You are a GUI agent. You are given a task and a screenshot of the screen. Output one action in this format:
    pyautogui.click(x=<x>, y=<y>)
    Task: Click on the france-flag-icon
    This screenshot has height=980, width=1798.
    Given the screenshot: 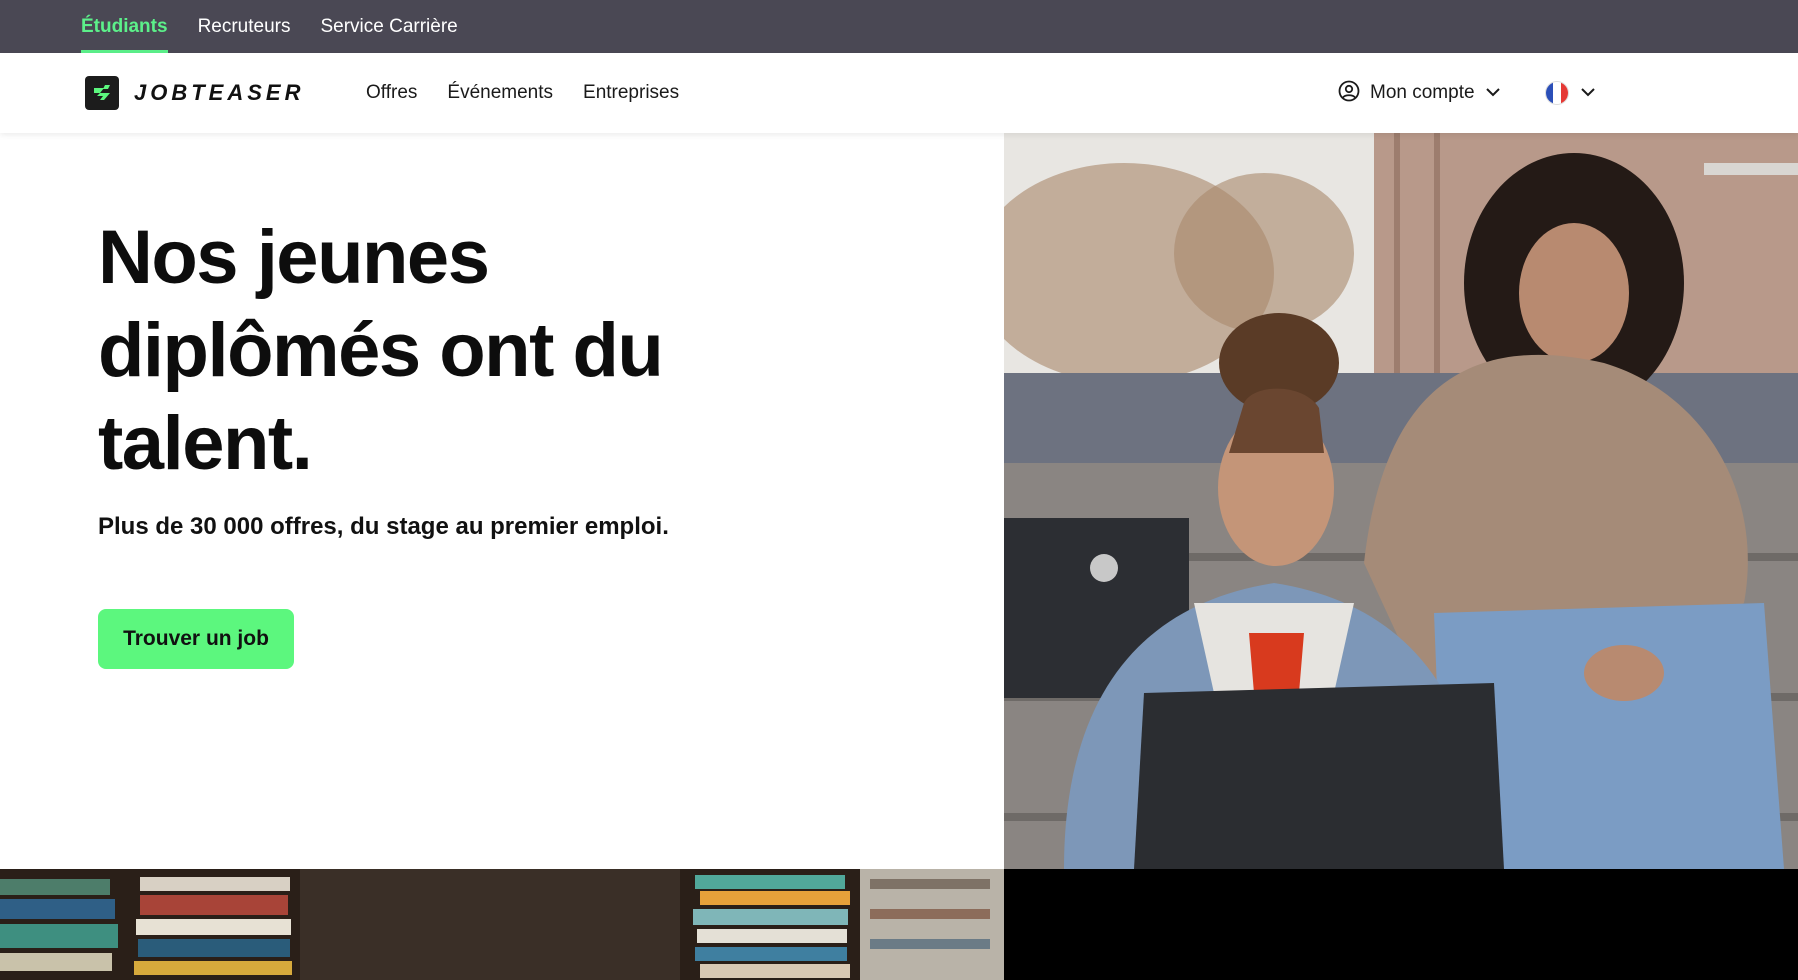 What is the action you would take?
    pyautogui.click(x=1557, y=93)
    